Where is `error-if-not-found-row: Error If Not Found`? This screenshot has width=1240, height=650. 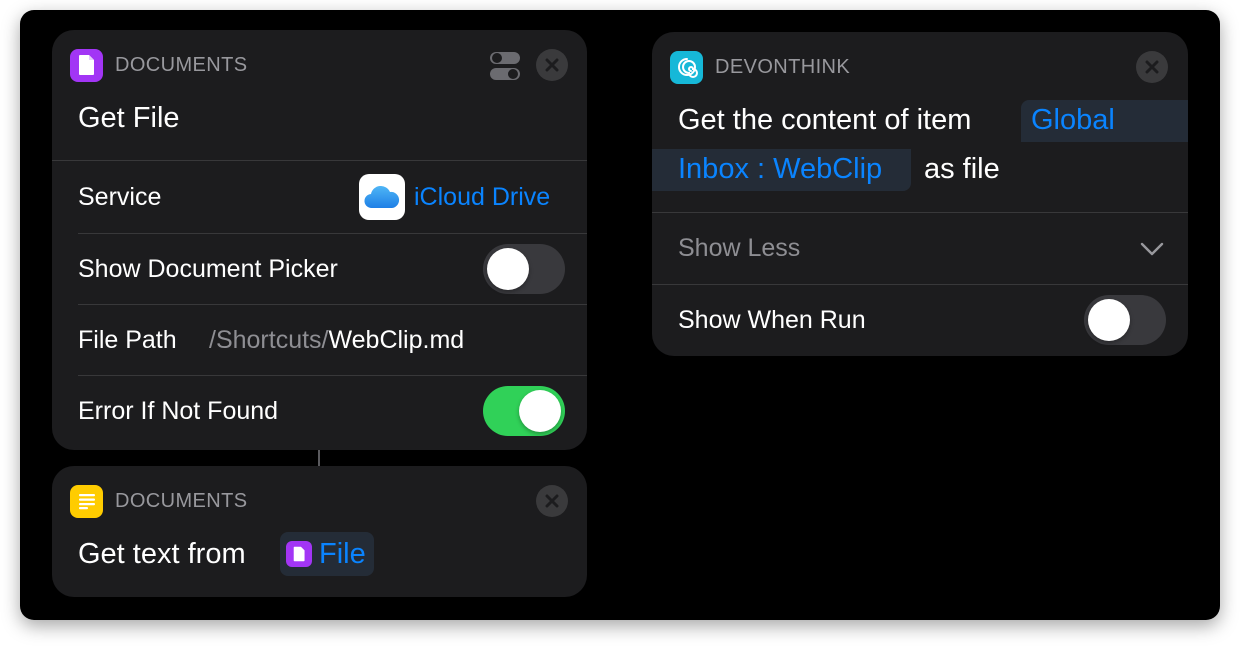
error-if-not-found-row: Error If Not Found is located at coordinates (319, 411).